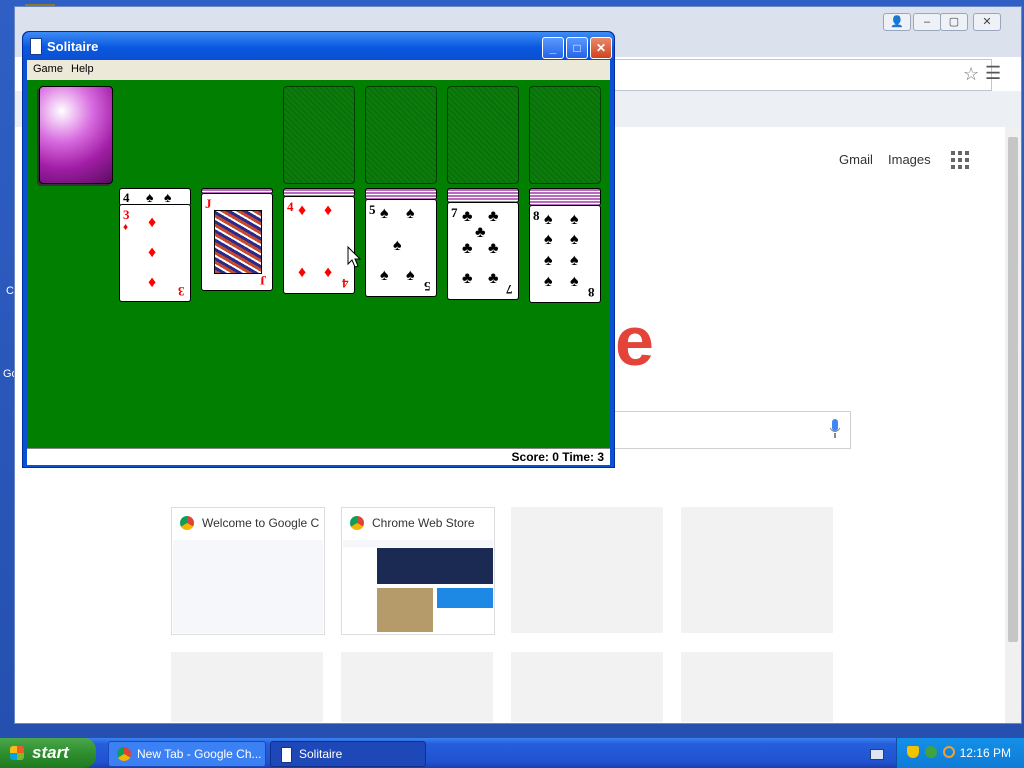 Image resolution: width=1024 pixels, height=768 pixels. Describe the element at coordinates (48, 69) in the screenshot. I see `menu-game: Game` at that location.